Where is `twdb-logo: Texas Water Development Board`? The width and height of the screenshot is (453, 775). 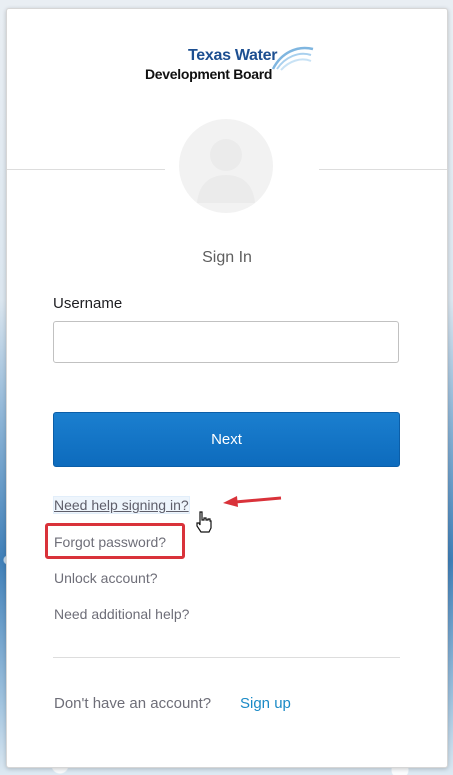
twdb-logo: Texas Water Development Board is located at coordinates (230, 68).